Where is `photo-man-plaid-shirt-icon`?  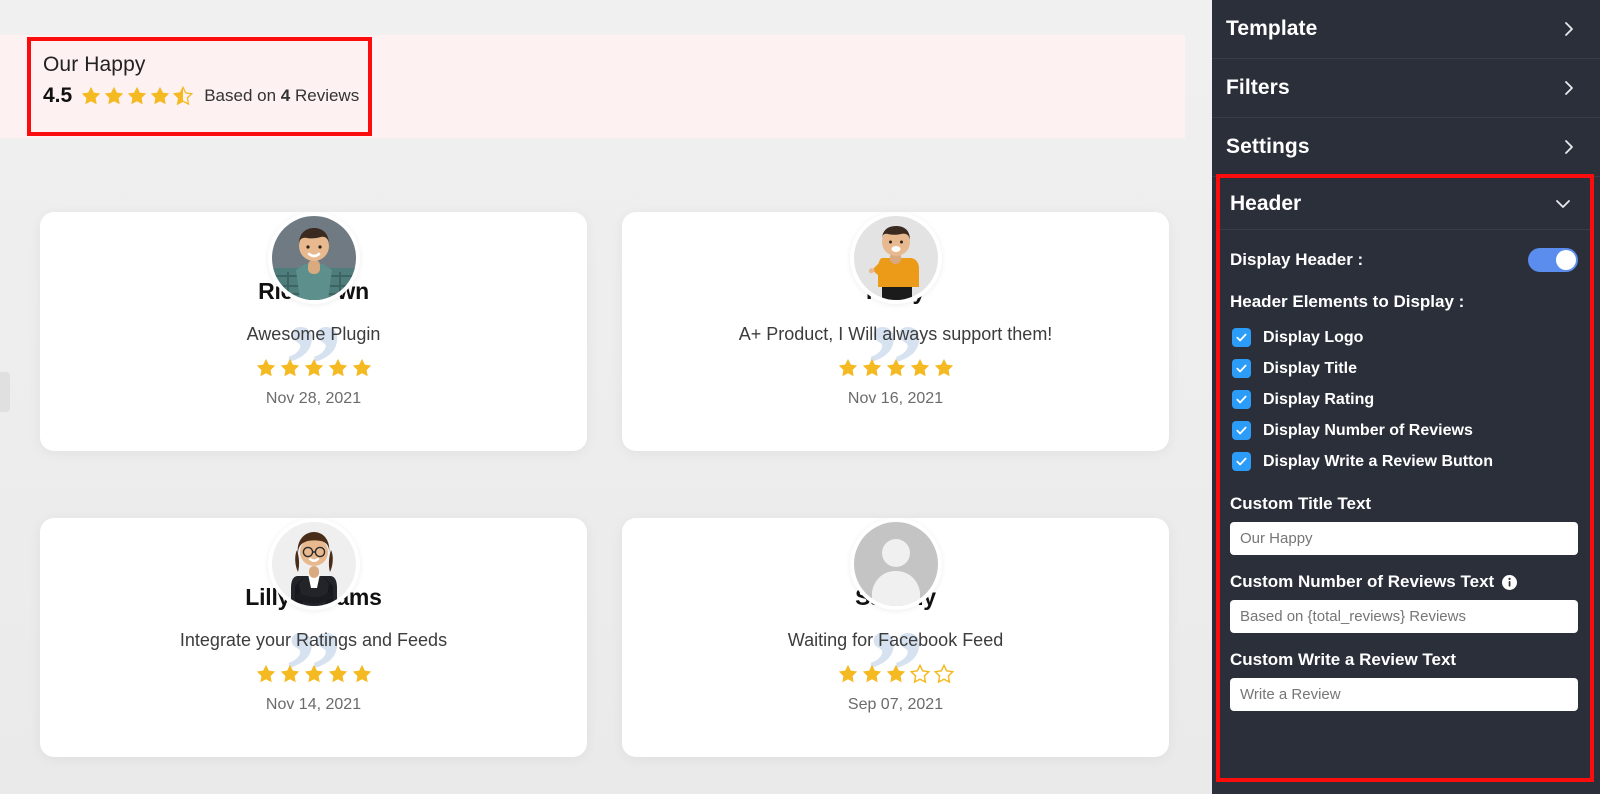
photo-man-plaid-shirt-icon is located at coordinates (313, 258).